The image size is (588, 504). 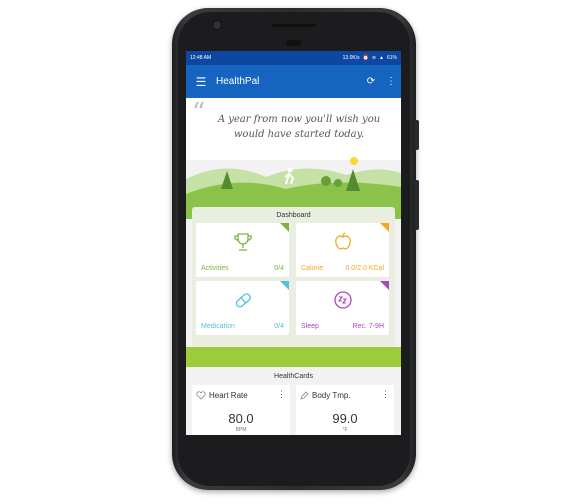 I want to click on health-cards-title: HealthCards, so click(x=293, y=376).